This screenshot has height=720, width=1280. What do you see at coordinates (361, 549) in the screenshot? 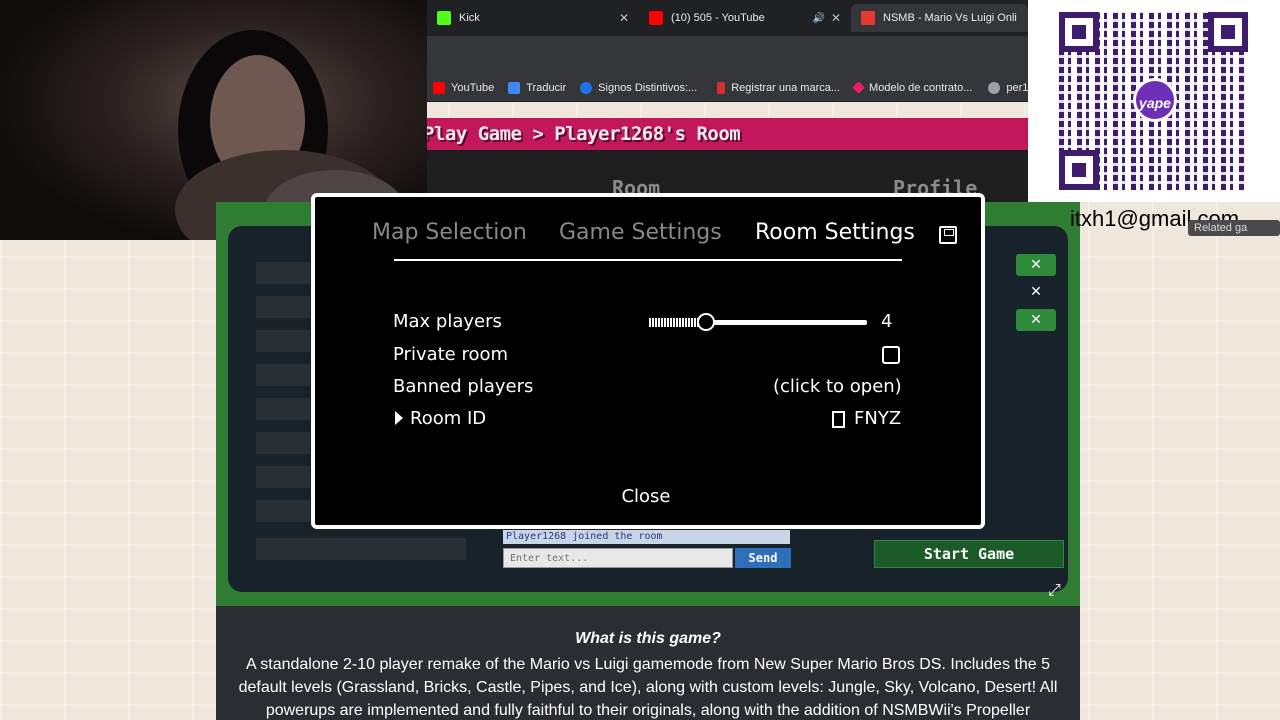
I see `lock-slot` at bounding box center [361, 549].